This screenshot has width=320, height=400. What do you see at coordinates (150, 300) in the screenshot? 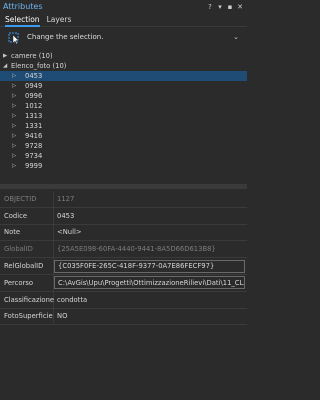
I see `field-value: condotta` at bounding box center [150, 300].